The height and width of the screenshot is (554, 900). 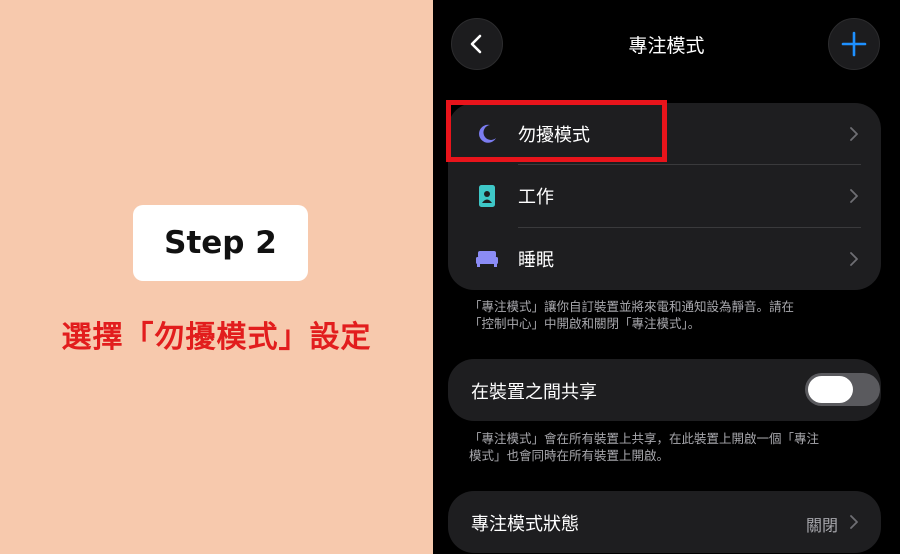 I want to click on moon-icon, so click(x=487, y=134).